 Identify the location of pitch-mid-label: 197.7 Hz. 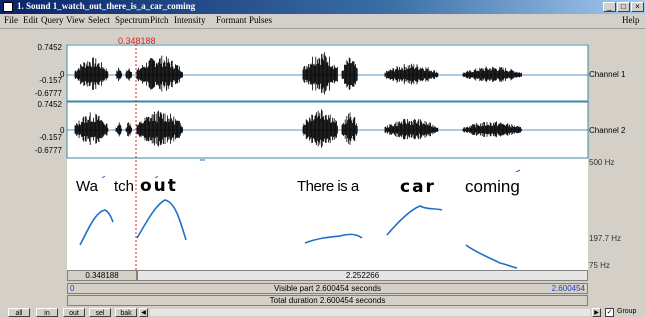
(605, 238).